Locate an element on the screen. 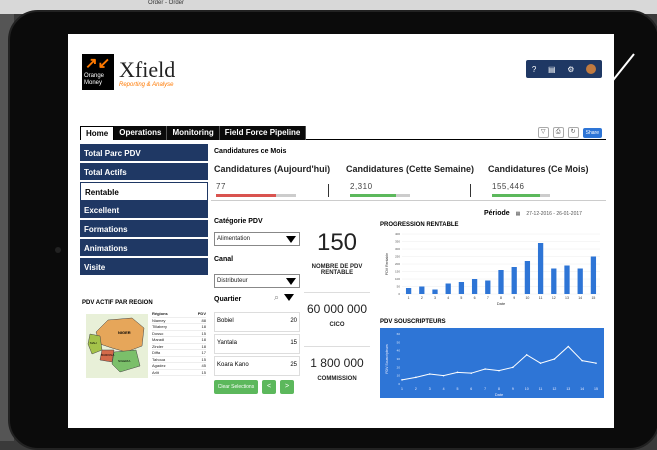 The image size is (657, 450). periode-filter: Période ▦ 27-12-2016 - 26-01-2017 is located at coordinates (533, 213).